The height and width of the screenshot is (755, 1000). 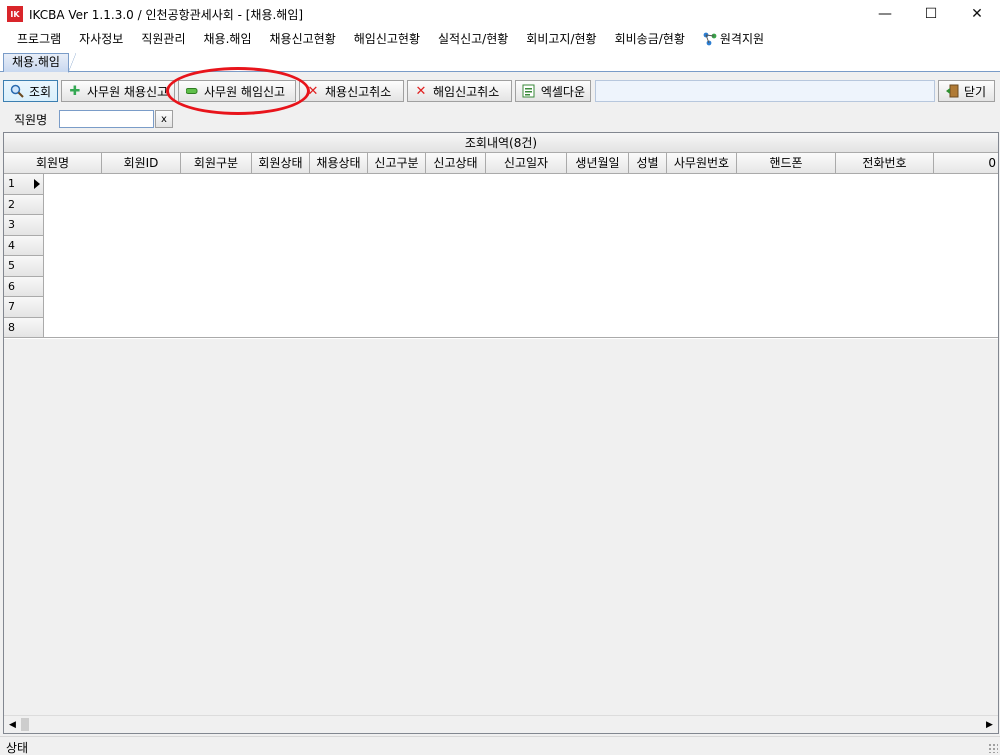 What do you see at coordinates (993, 748) in the screenshot?
I see `resize-grip-icon` at bounding box center [993, 748].